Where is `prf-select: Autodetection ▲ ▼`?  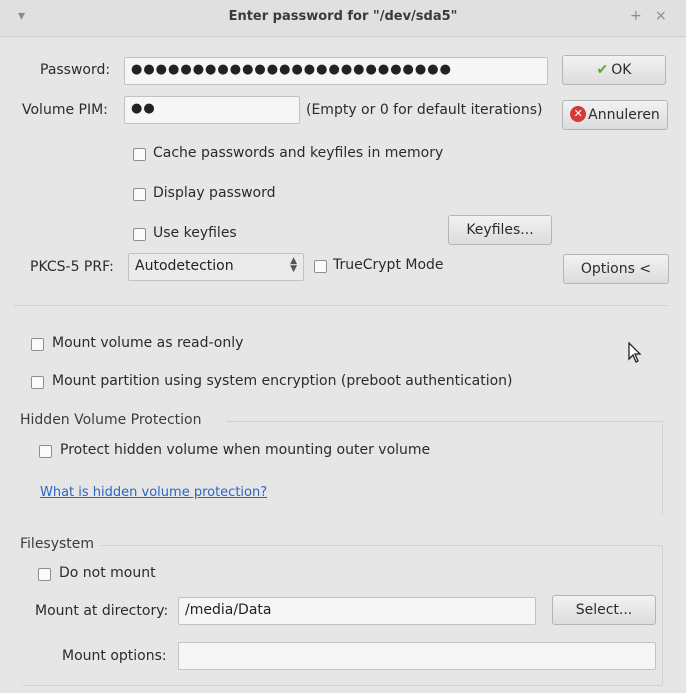
prf-select: Autodetection ▲ ▼ is located at coordinates (216, 267).